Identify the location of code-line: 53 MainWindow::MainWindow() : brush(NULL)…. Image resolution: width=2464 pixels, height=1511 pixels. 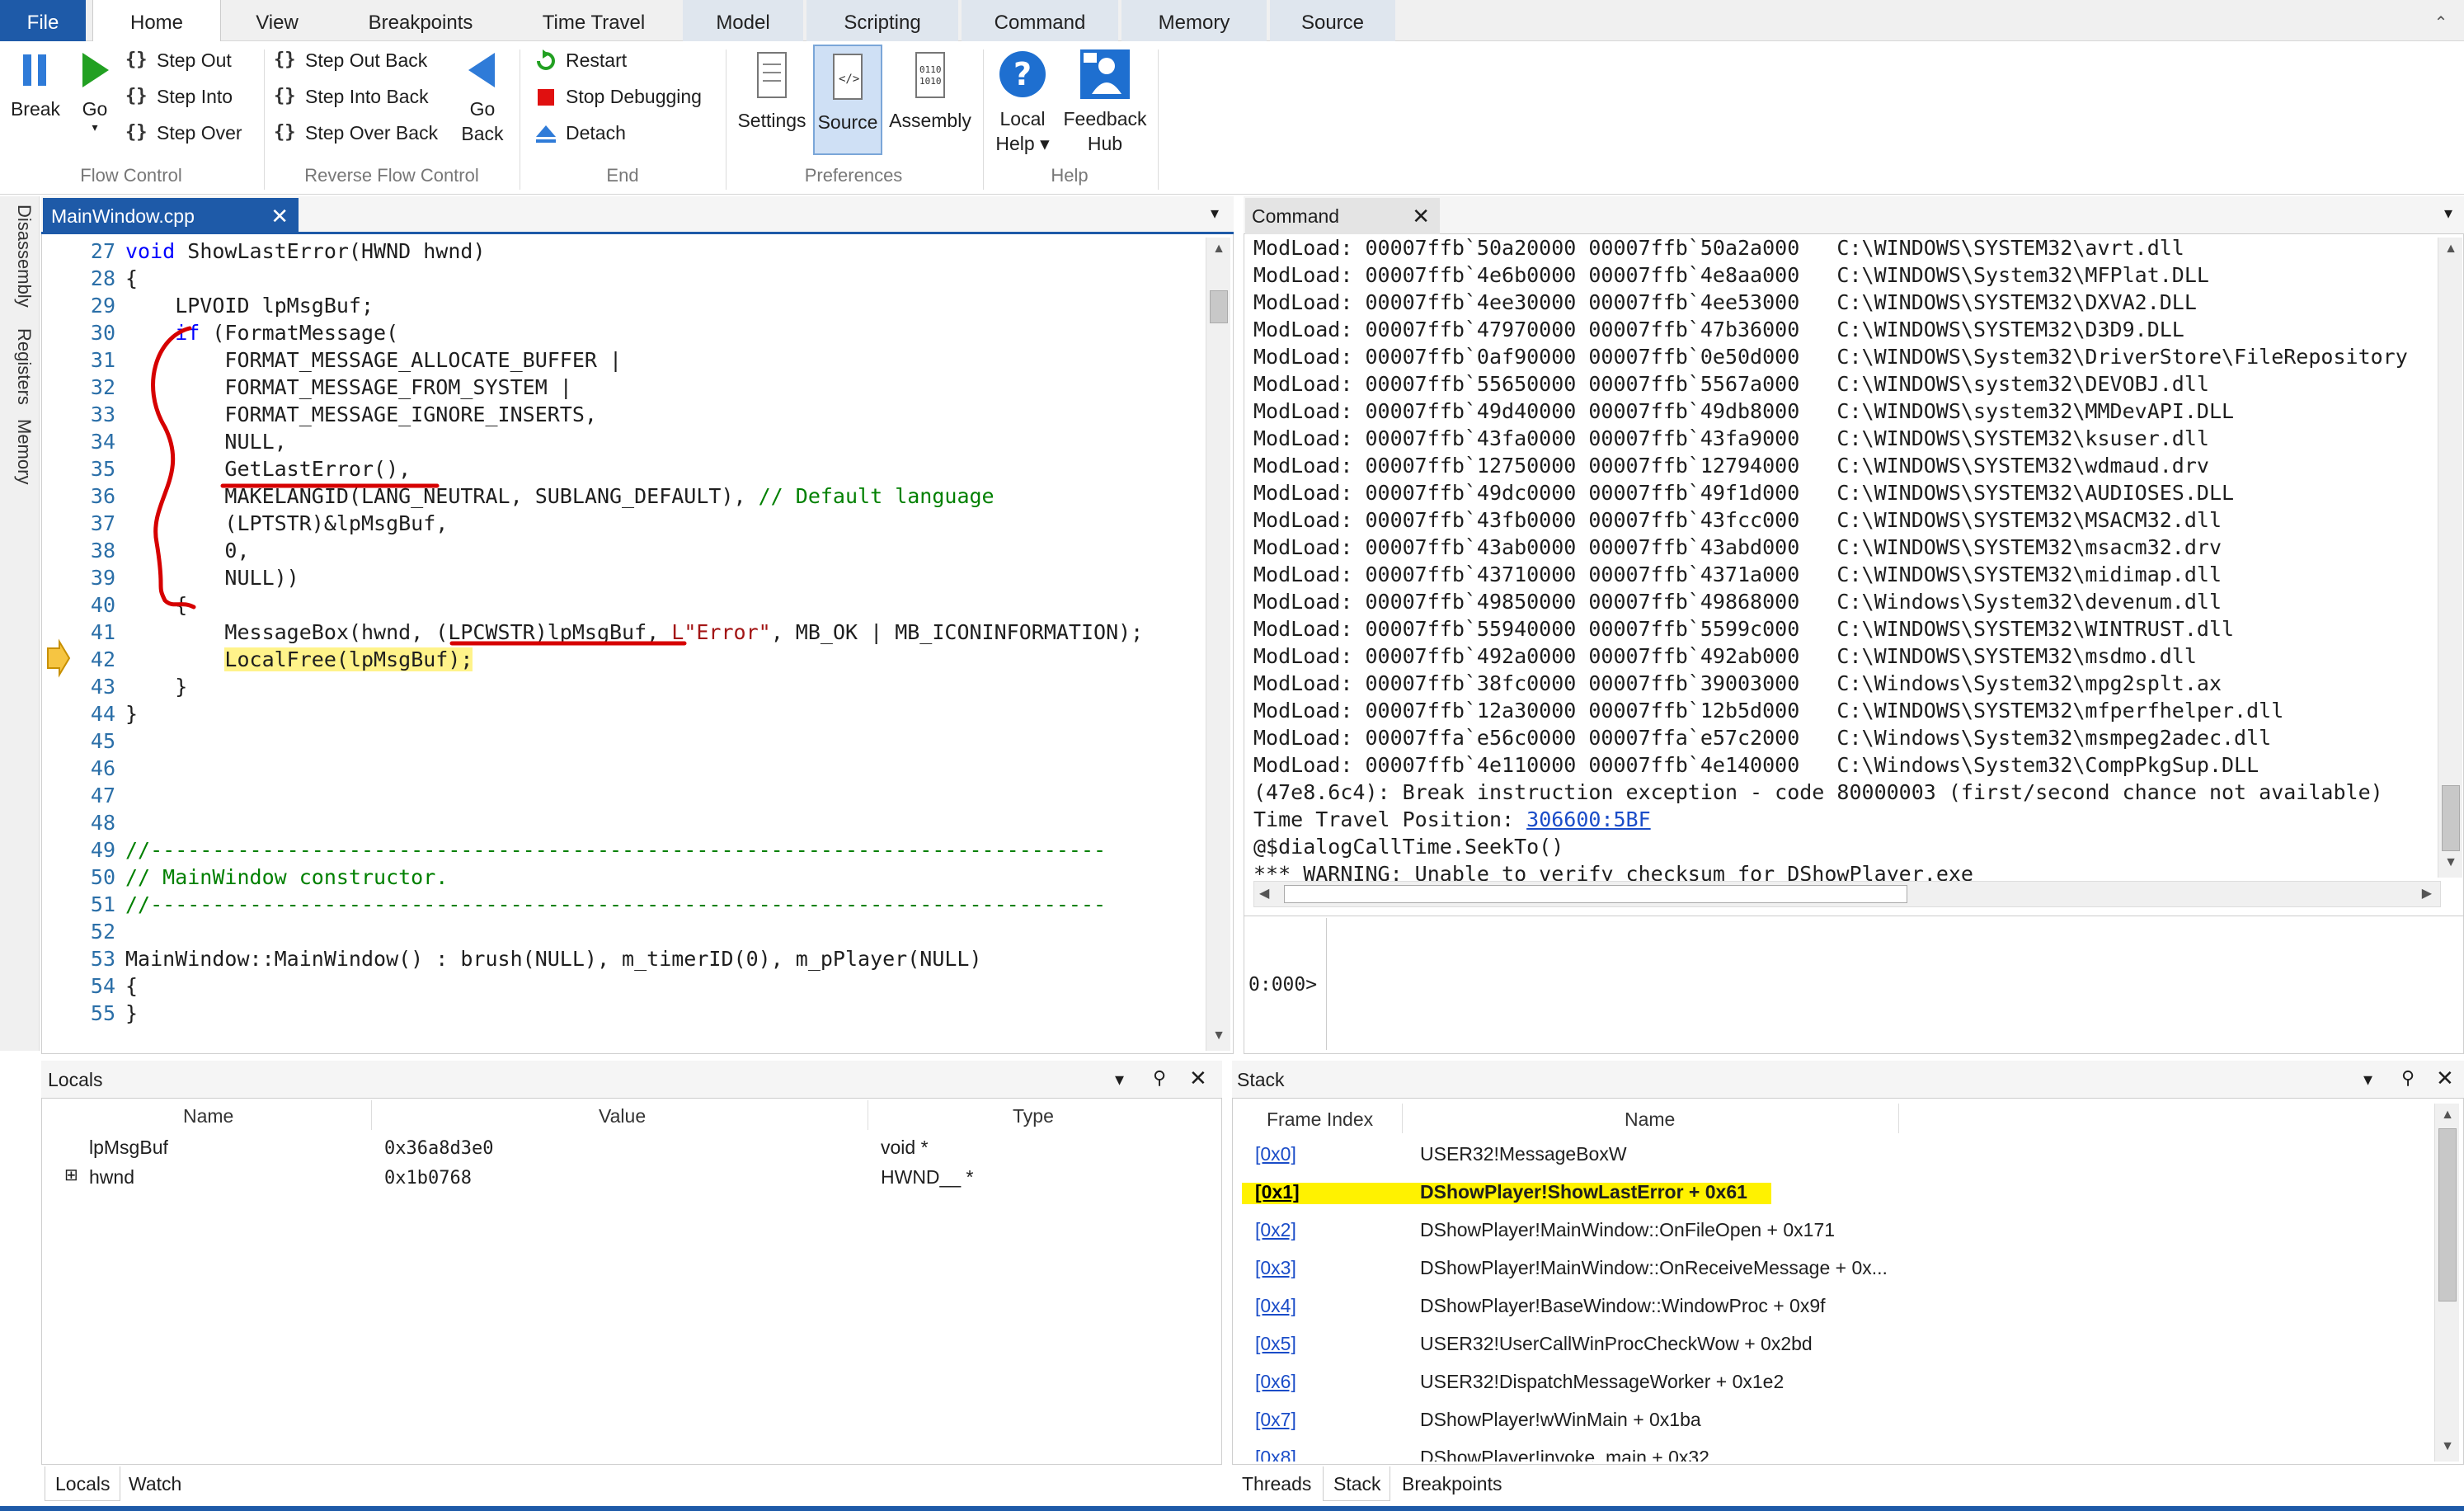
(626, 958).